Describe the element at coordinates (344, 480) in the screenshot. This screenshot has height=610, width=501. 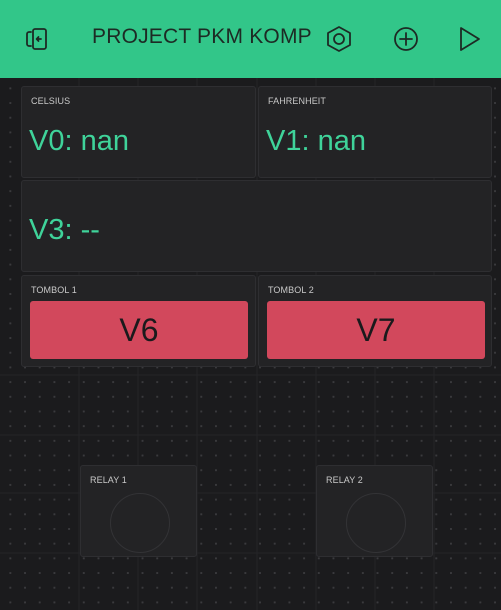
I see `relay-2-label: RELAY 2` at that location.